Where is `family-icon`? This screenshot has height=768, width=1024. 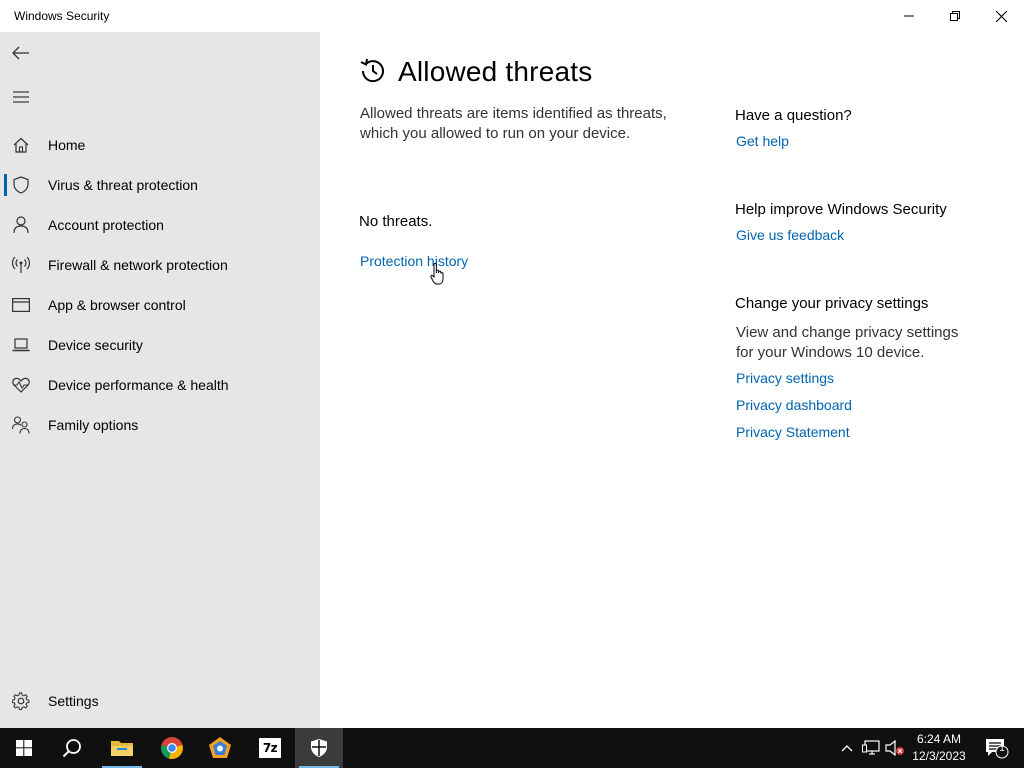
family-icon is located at coordinates (21, 425).